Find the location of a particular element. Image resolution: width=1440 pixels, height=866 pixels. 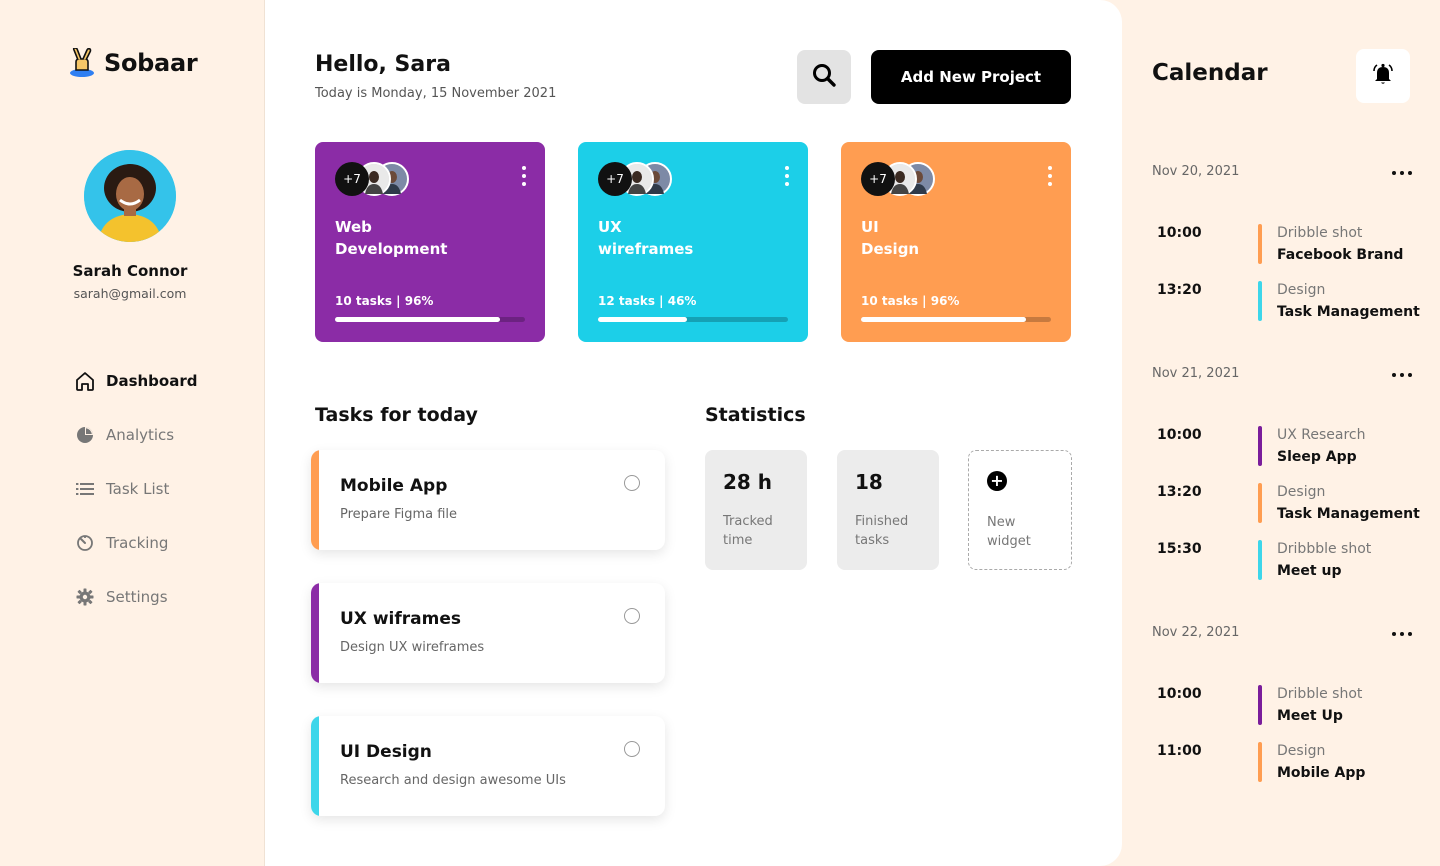

sidebar-item-tracking: Tracking is located at coordinates (135, 543).